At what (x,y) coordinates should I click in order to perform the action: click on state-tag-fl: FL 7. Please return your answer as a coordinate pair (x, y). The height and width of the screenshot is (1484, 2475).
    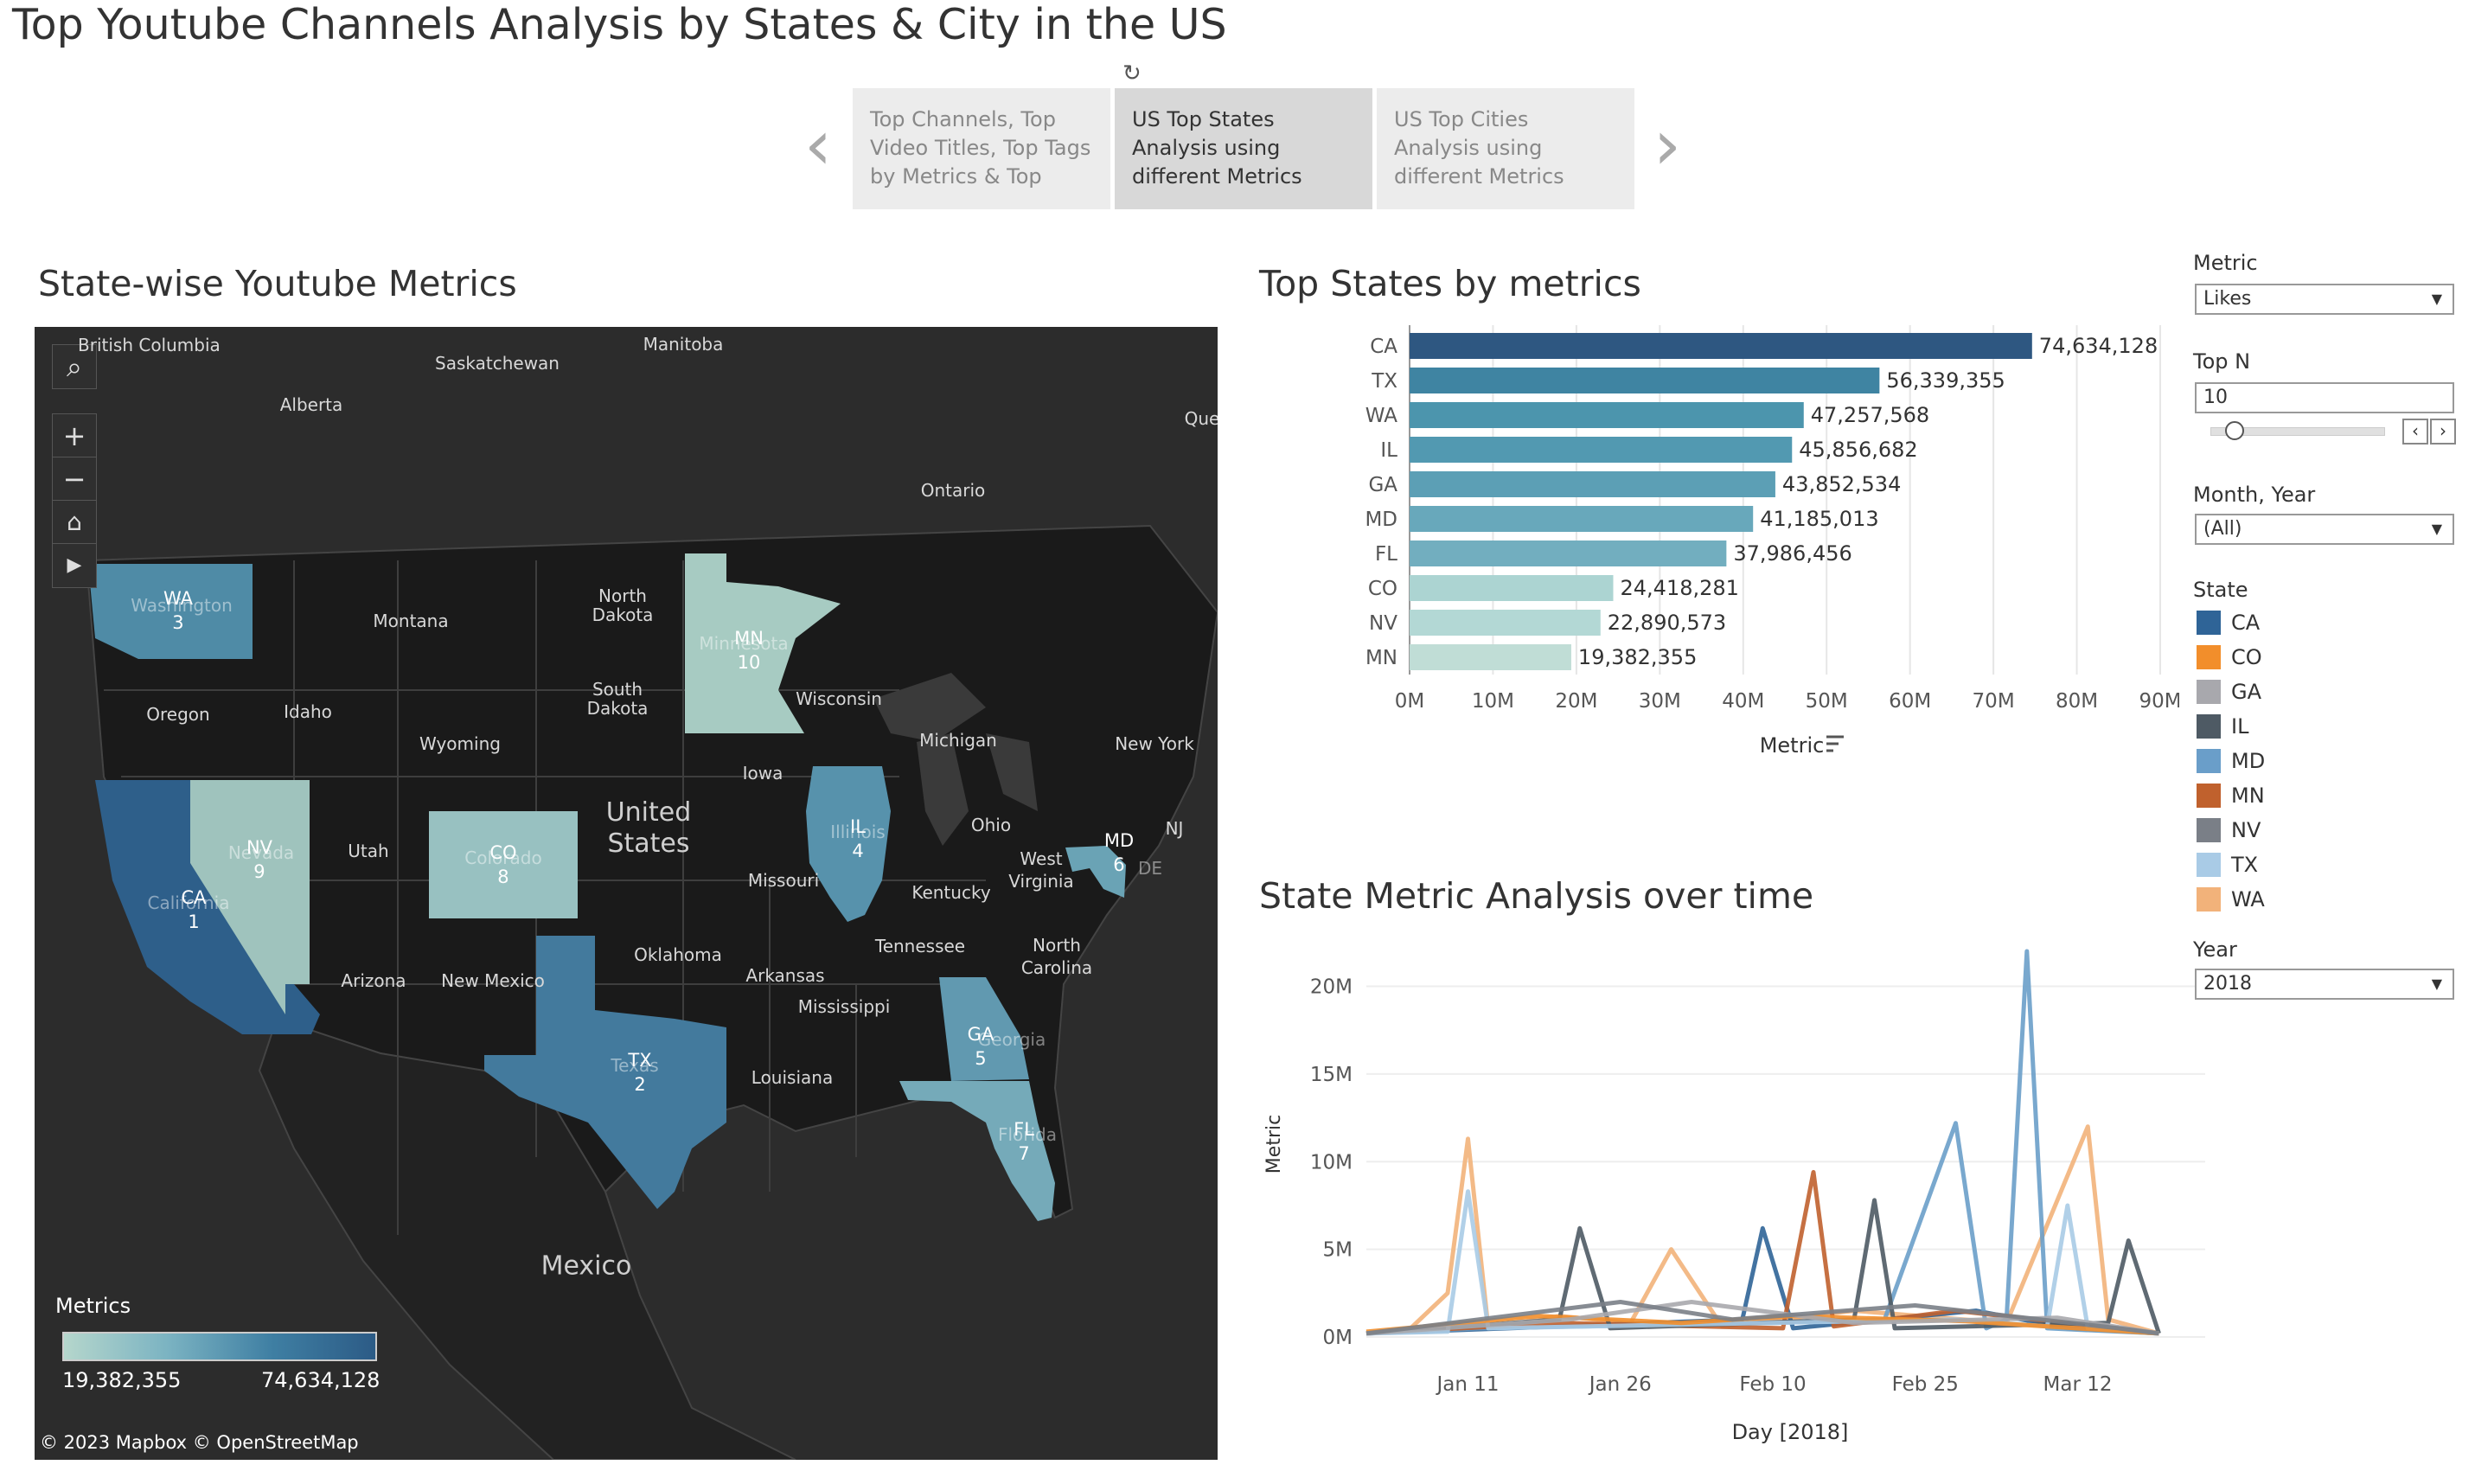
    Looking at the image, I should click on (1024, 1142).